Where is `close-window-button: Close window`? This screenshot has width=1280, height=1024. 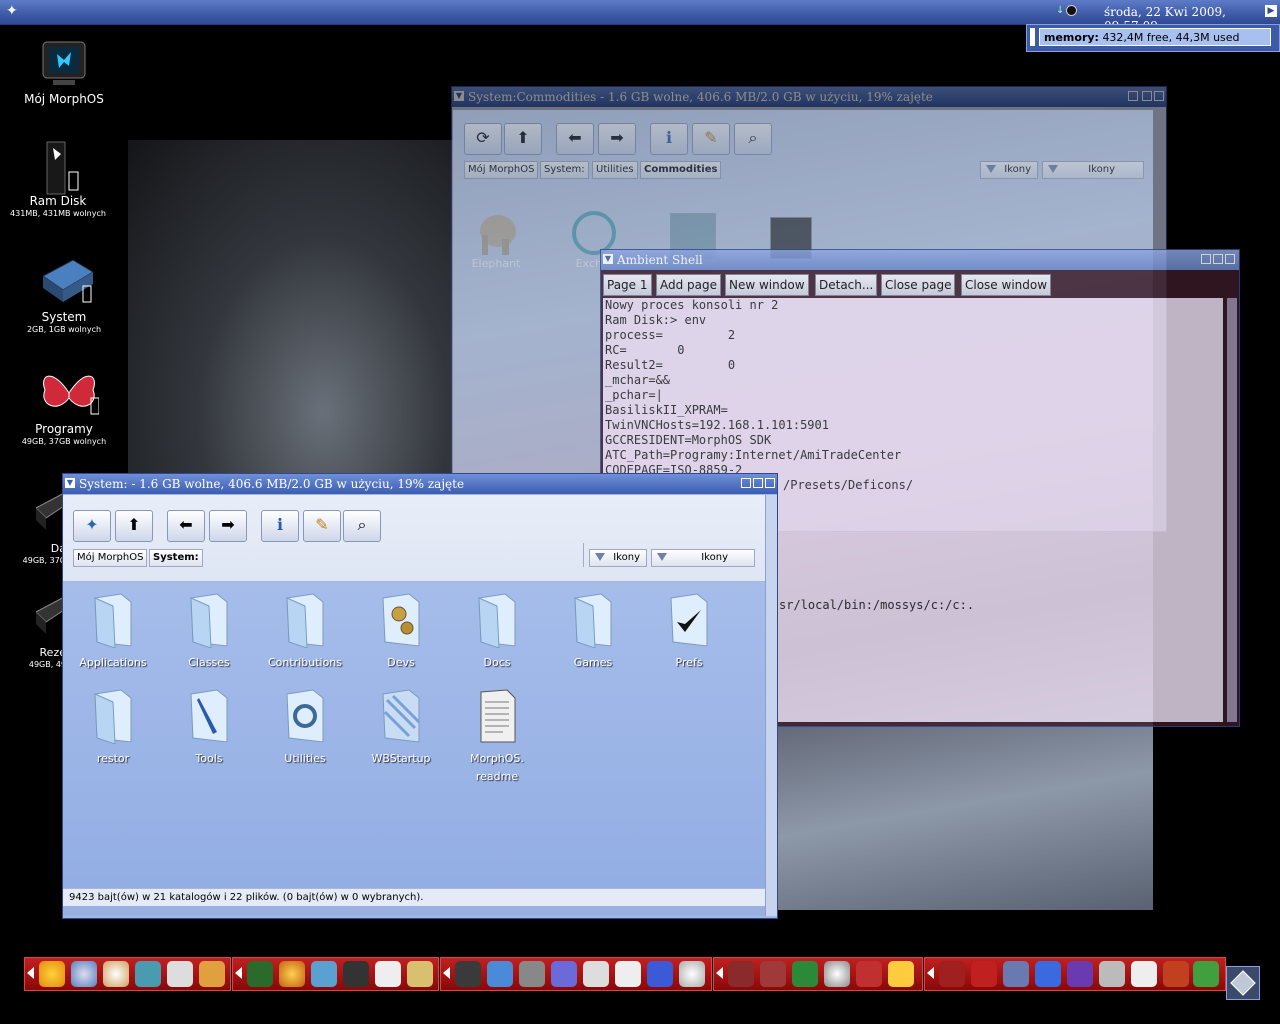
close-window-button: Close window is located at coordinates (1006, 285).